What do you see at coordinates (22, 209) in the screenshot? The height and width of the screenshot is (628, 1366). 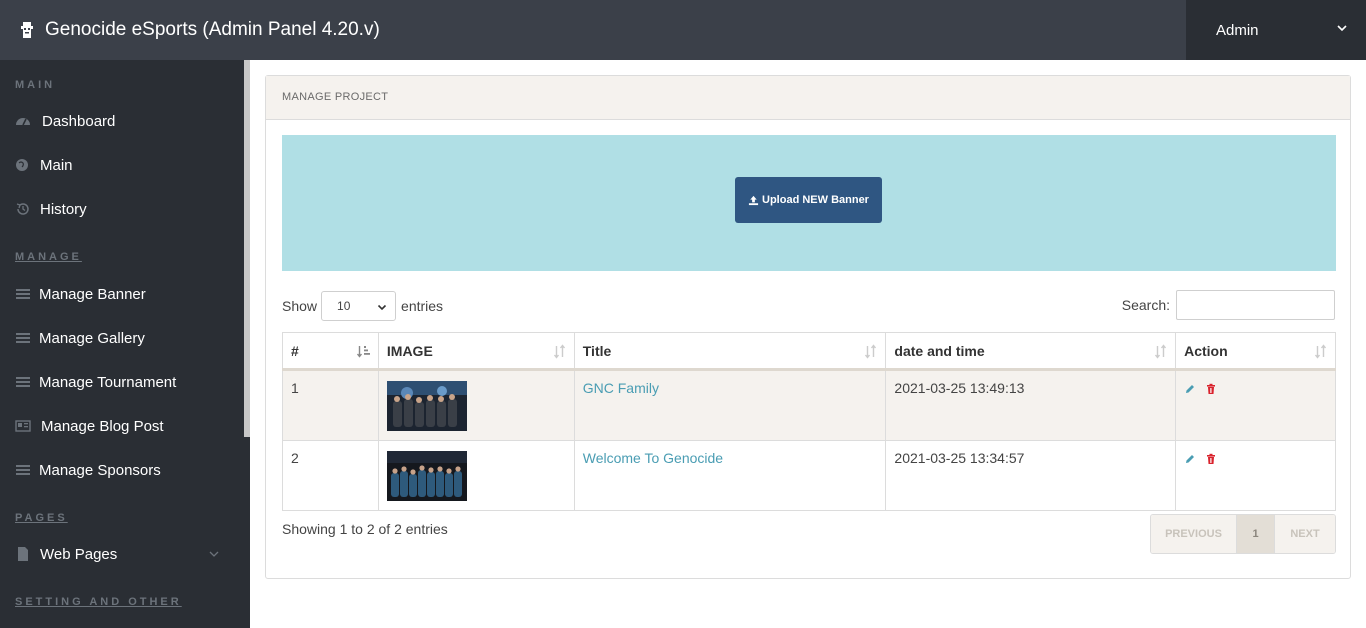 I see `history-icon` at bounding box center [22, 209].